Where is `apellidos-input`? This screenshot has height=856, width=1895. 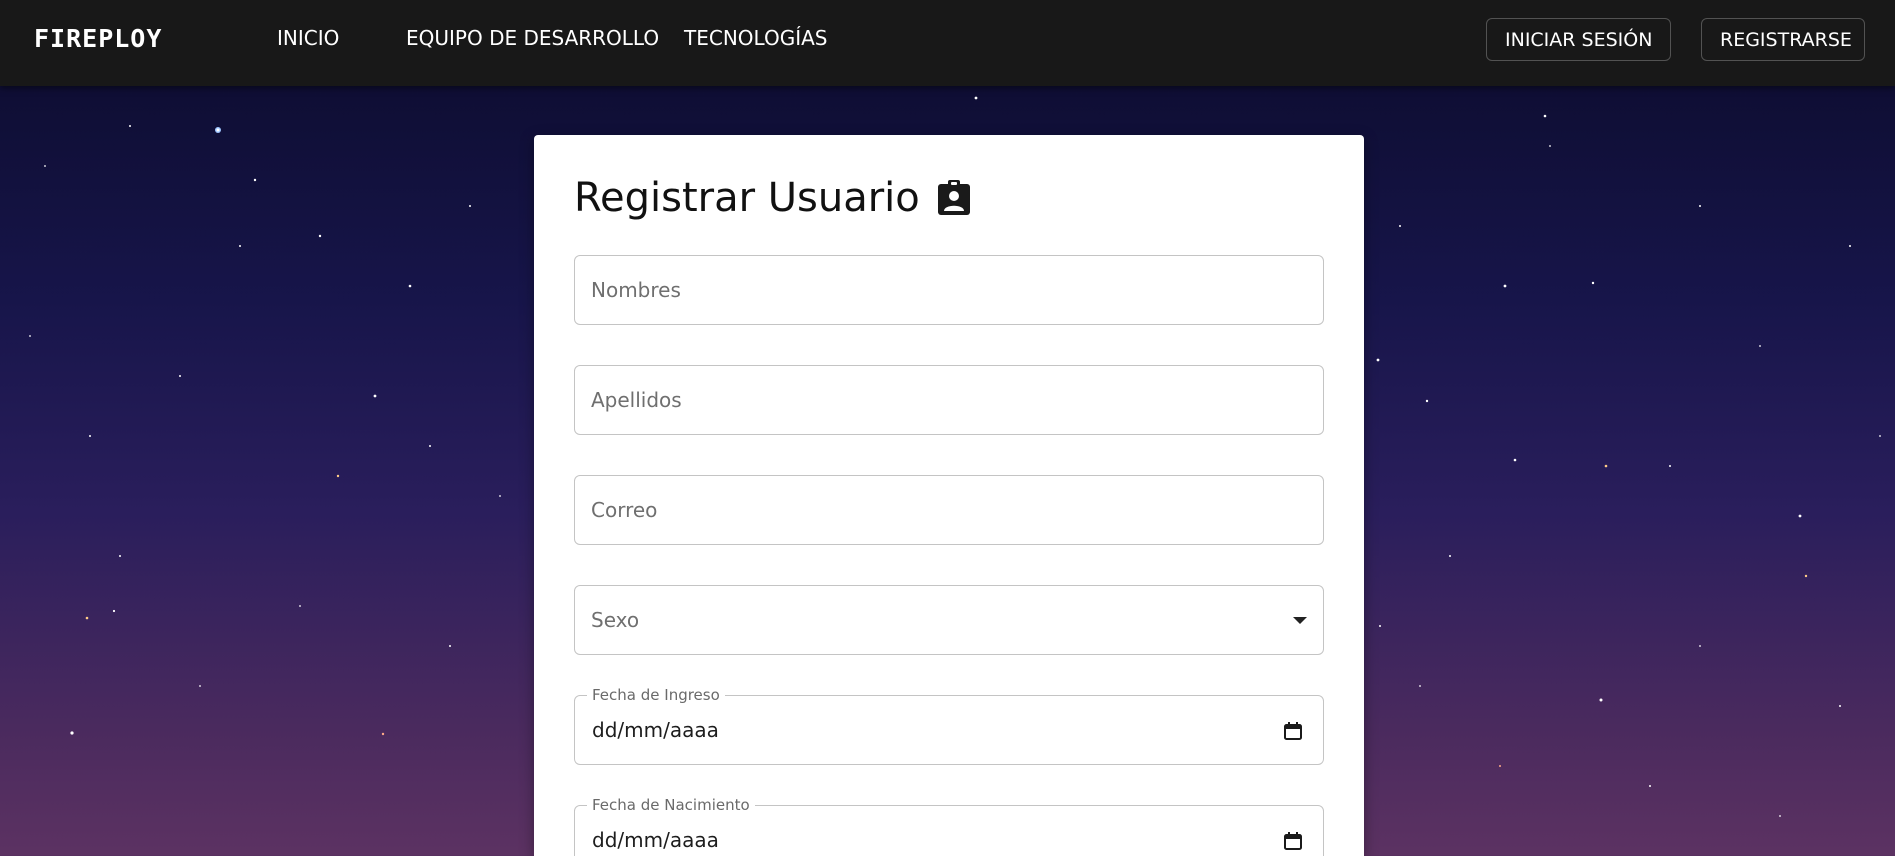
apellidos-input is located at coordinates (949, 400).